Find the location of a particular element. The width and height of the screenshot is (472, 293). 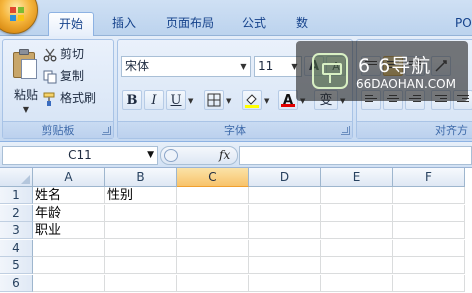

format-painter-icon is located at coordinates (50, 99).